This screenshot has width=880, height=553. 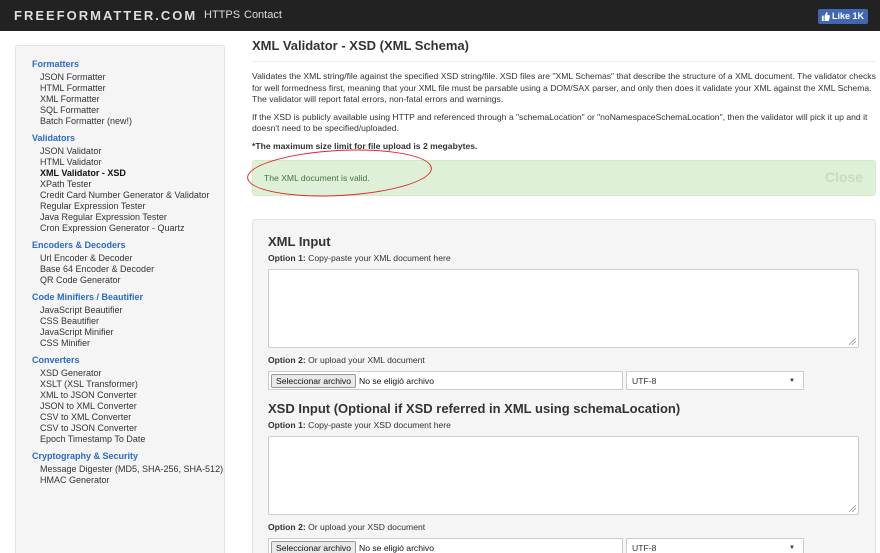 I want to click on xsd-file-input: Seleccionar archivo No se eligió archivo, so click(x=445, y=545).